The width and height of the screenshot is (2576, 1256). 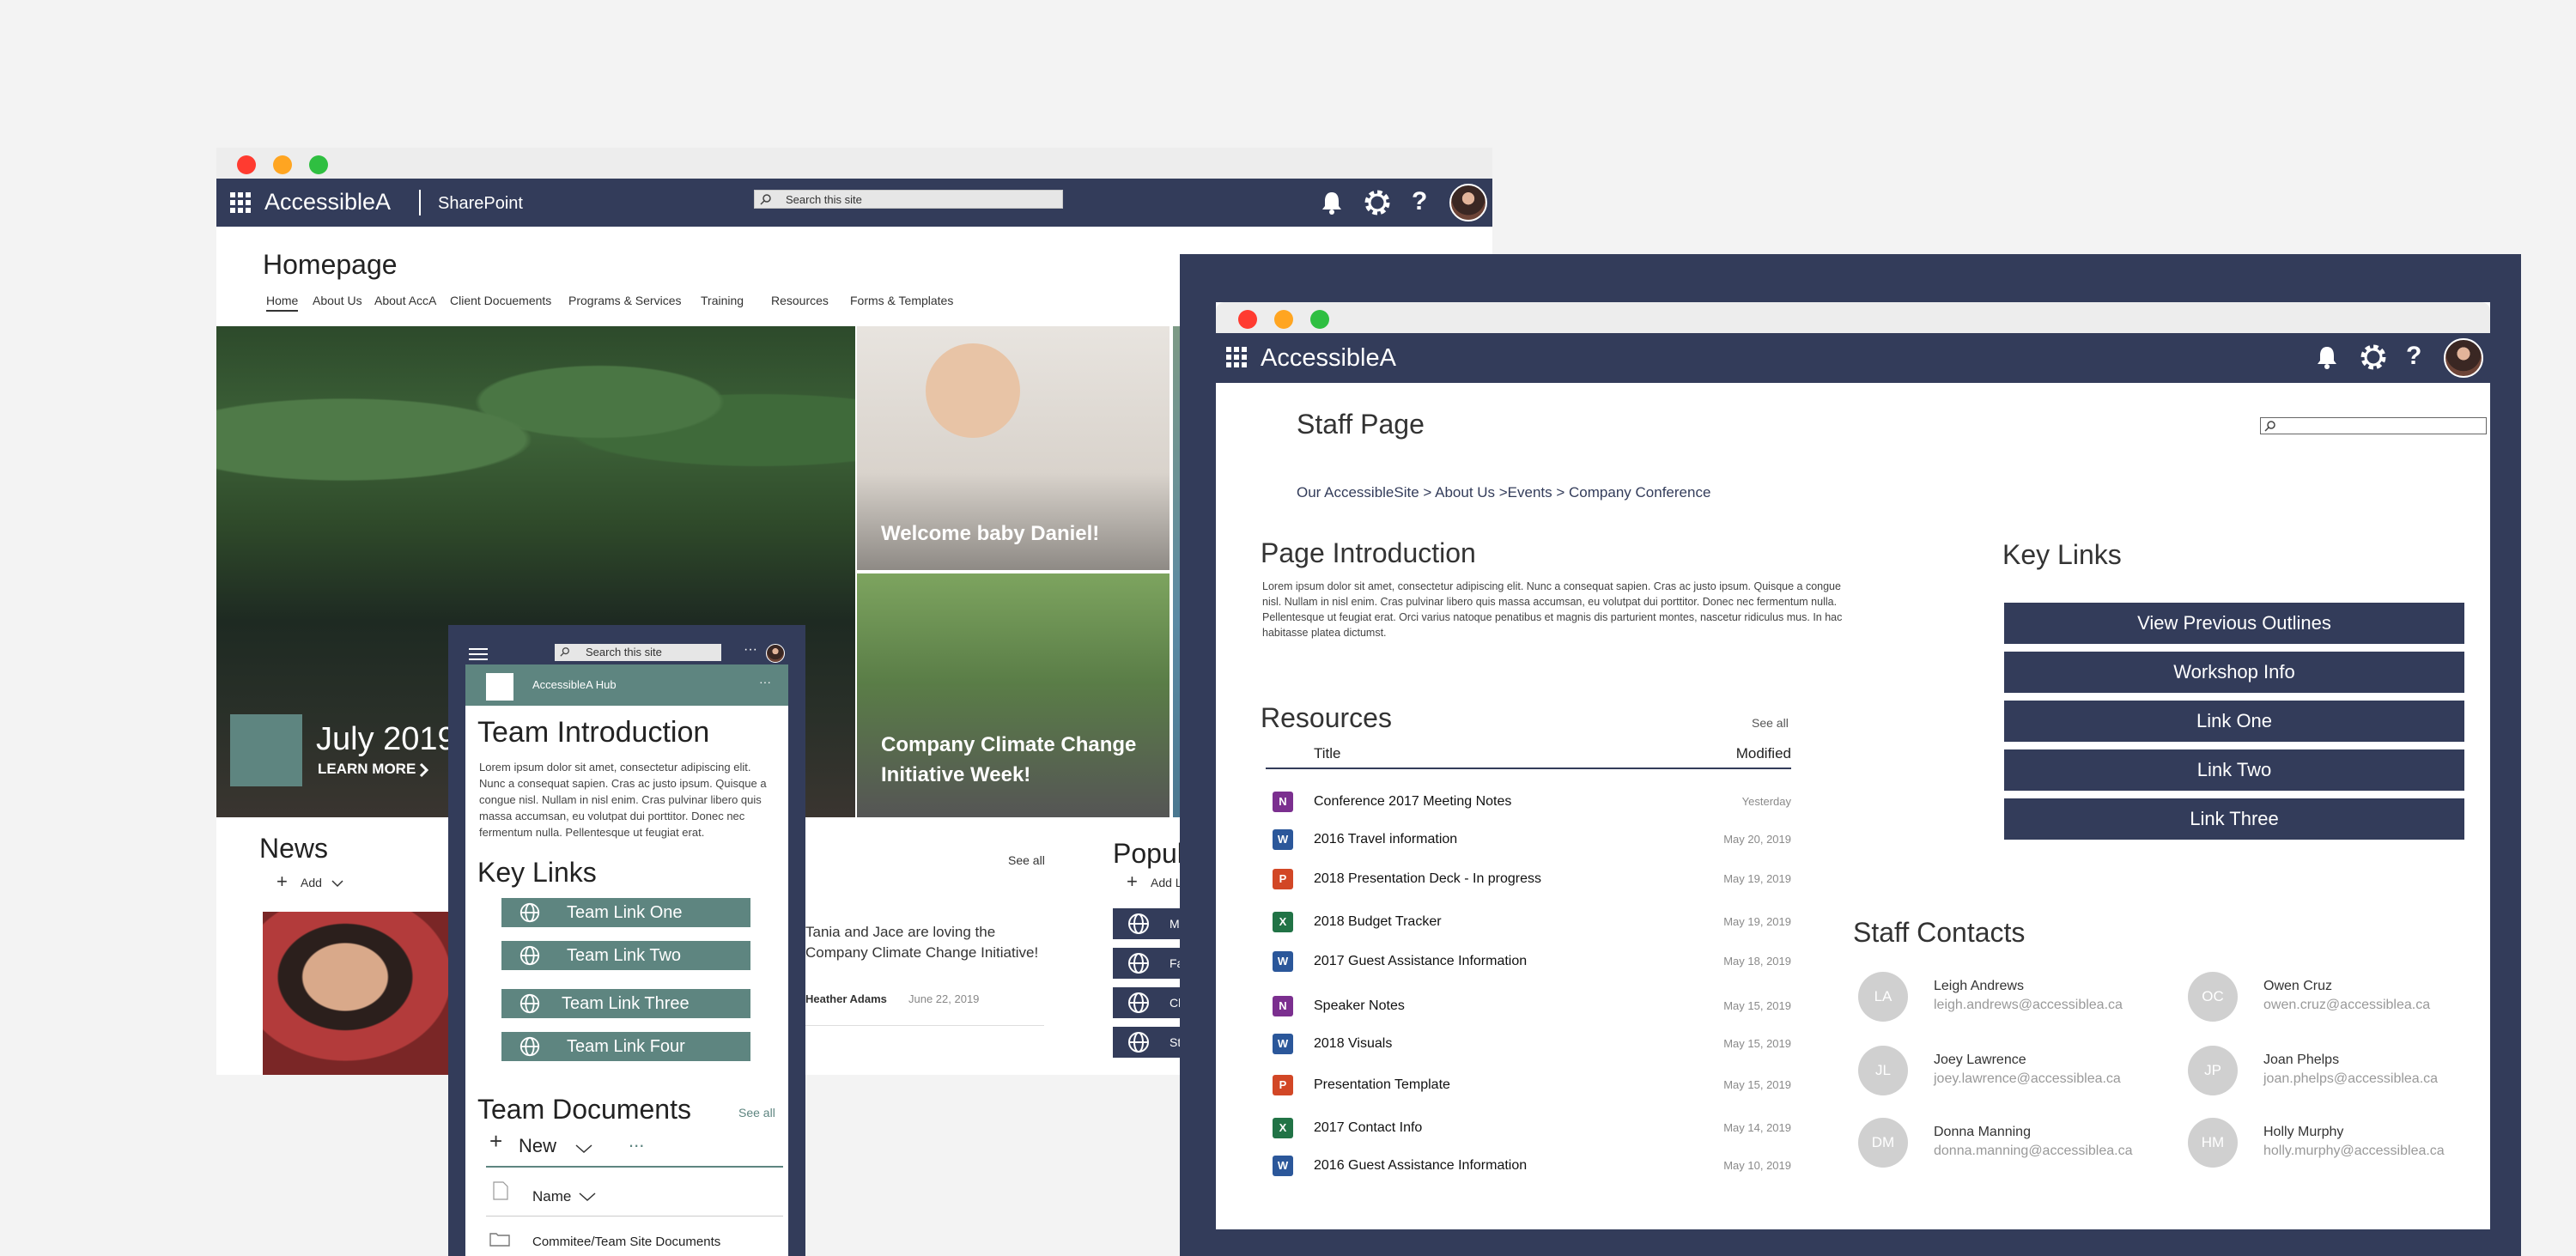 What do you see at coordinates (1770, 723) in the screenshot?
I see `resources-see-all: See all` at bounding box center [1770, 723].